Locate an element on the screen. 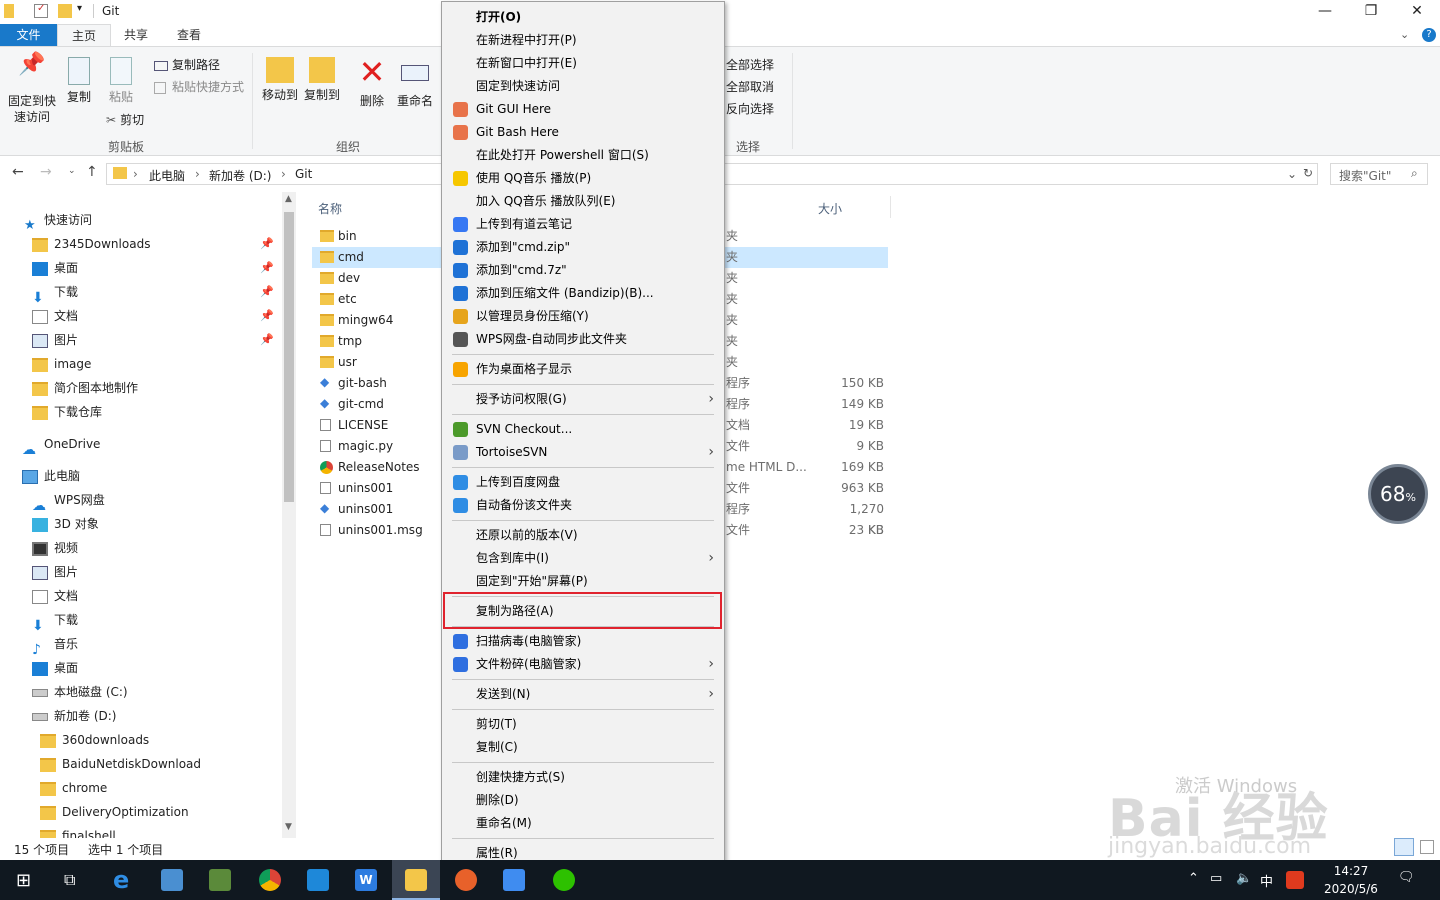 This screenshot has height=900, width=1440. clock: 14:27 2020/5/6 is located at coordinates (1351, 880).